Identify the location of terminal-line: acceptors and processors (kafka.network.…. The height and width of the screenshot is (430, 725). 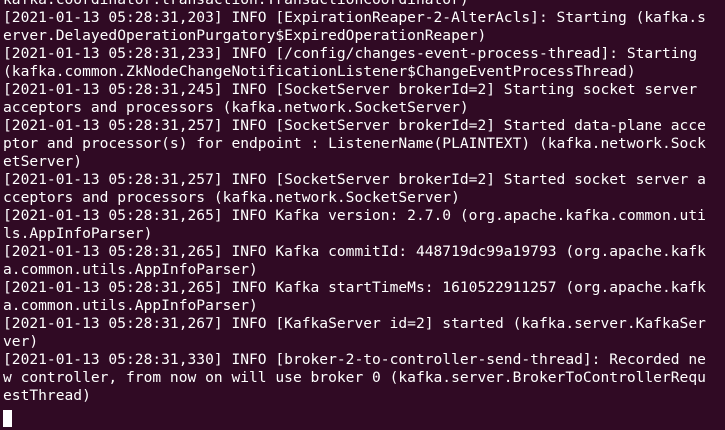
(236, 107).